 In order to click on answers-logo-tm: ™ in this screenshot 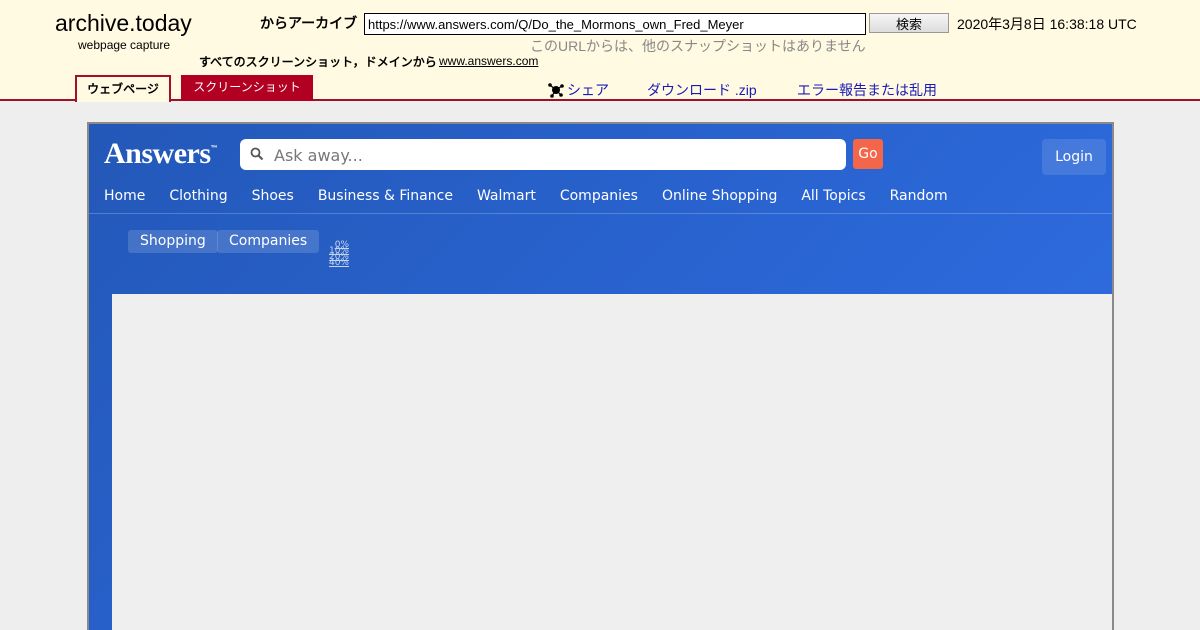, I will do `click(214, 148)`.